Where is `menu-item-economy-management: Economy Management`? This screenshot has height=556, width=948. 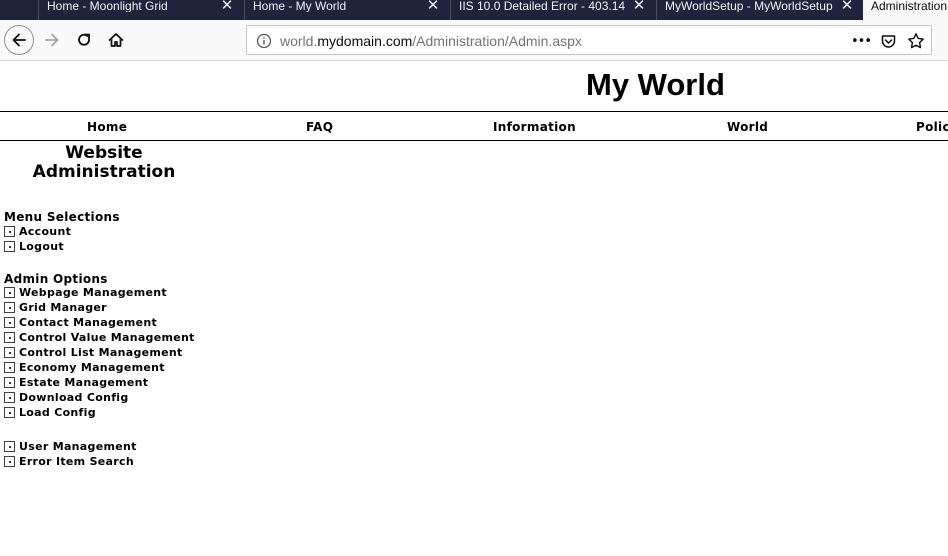
menu-item-economy-management: Economy Management is located at coordinates (84, 367).